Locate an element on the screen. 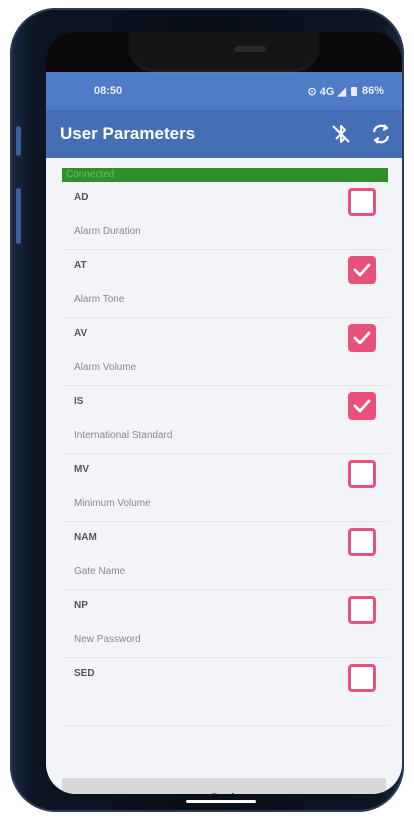 Image resolution: width=414 pixels, height=819 pixels. phone-side-button is located at coordinates (18, 141).